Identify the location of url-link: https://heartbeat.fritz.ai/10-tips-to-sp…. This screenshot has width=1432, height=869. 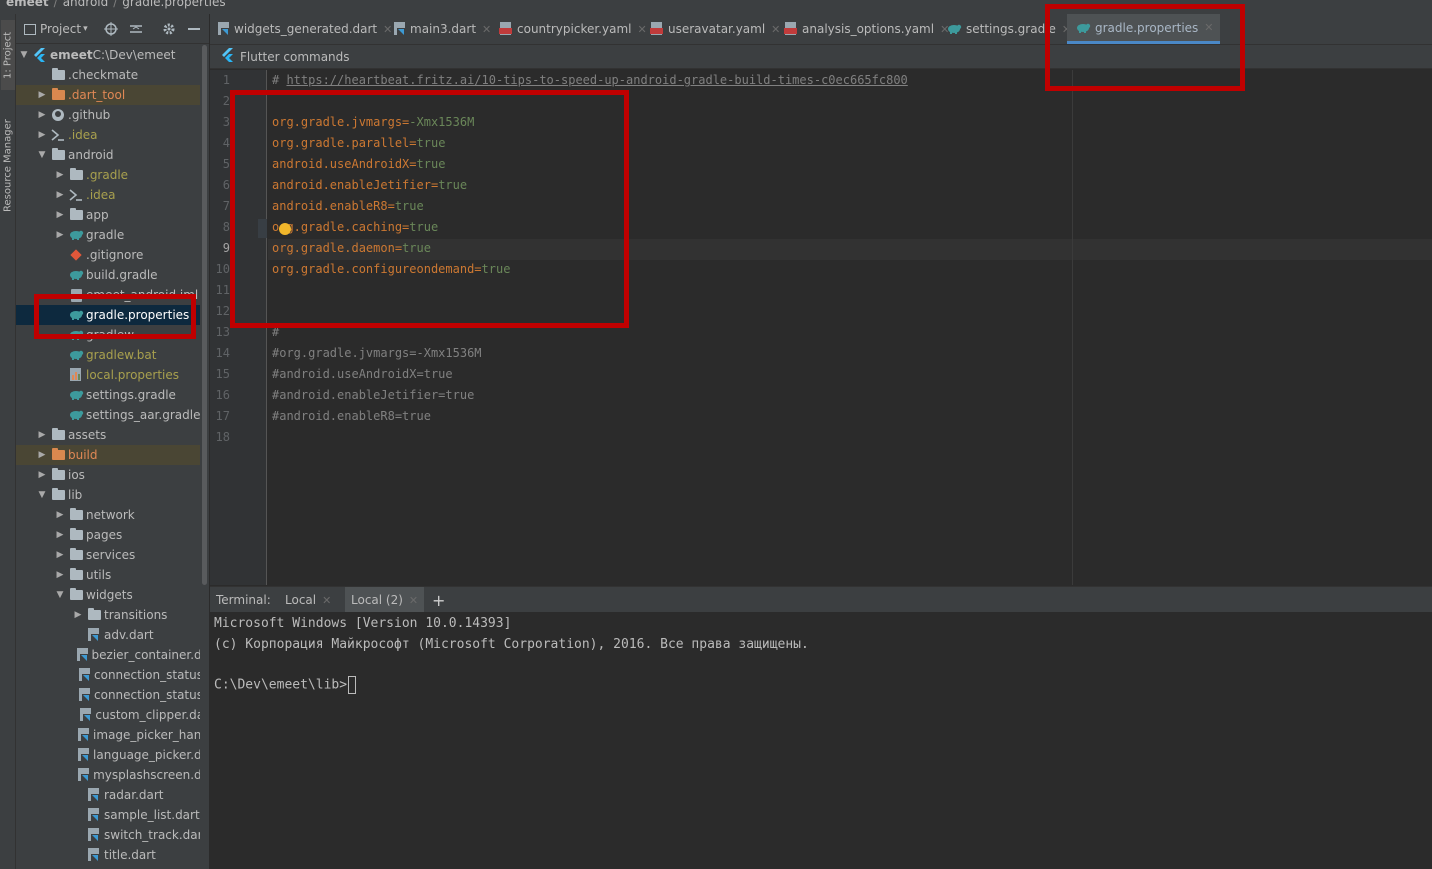
(596, 80).